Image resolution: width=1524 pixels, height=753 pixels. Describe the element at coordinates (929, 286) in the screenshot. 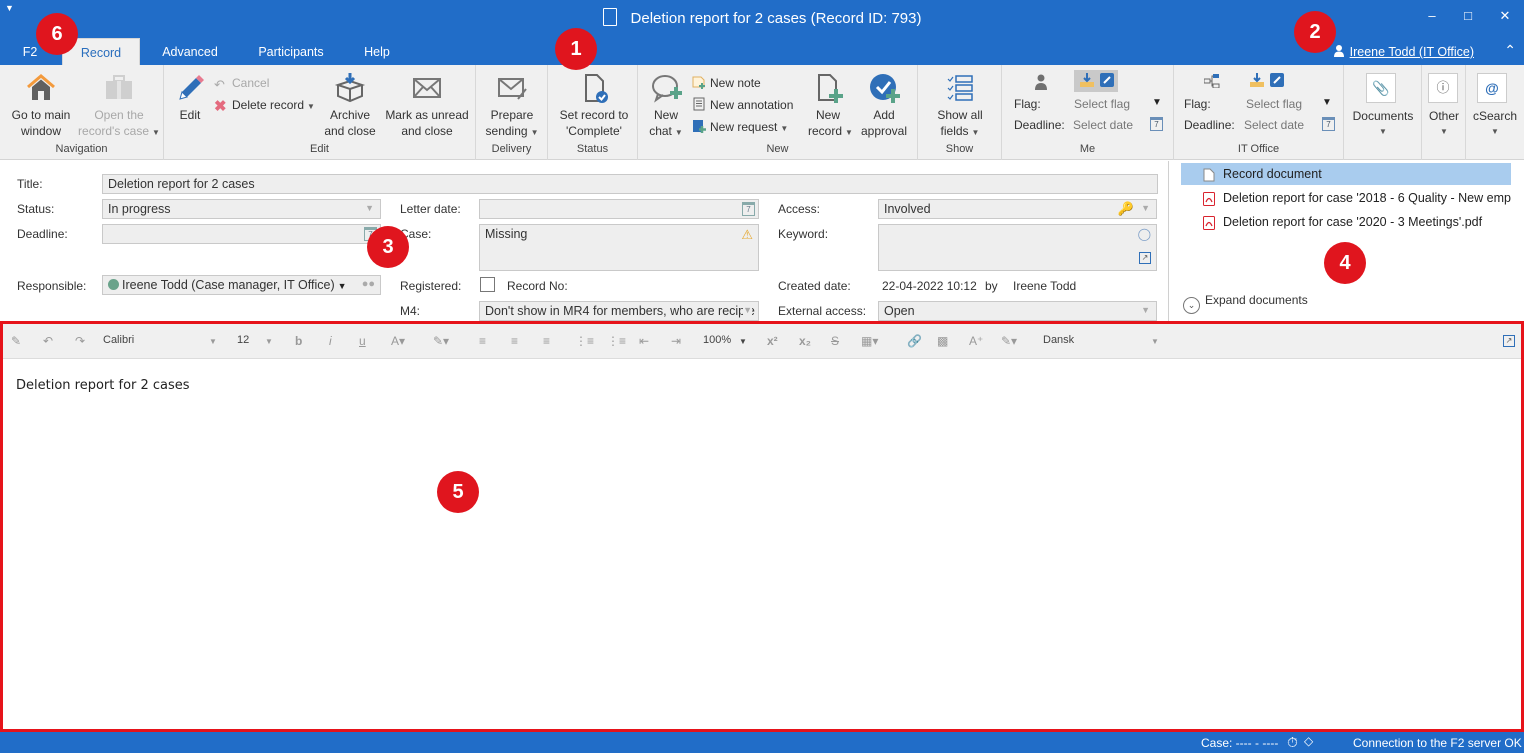

I see `created-date-value: 22-04-2022 10:12` at that location.